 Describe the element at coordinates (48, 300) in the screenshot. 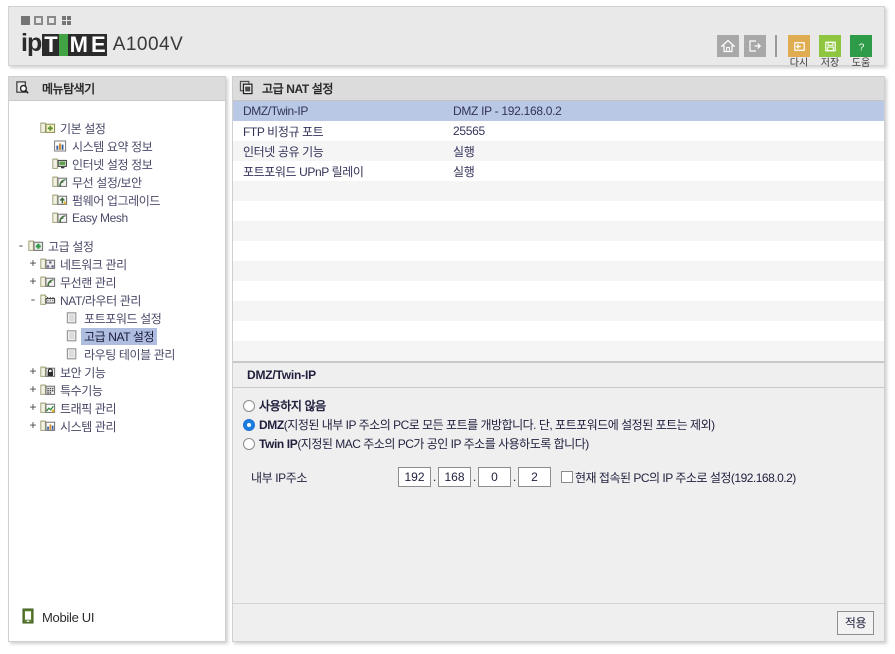

I see `router-icon` at that location.